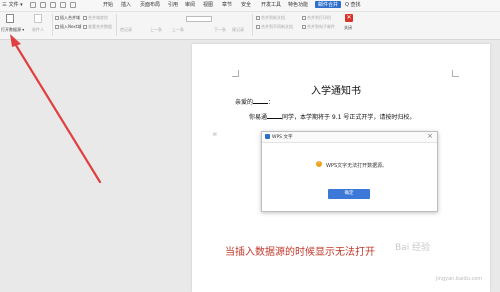  What do you see at coordinates (459, 279) in the screenshot?
I see `baidu-watermark-url: jingyan.baidu.com` at bounding box center [459, 279].